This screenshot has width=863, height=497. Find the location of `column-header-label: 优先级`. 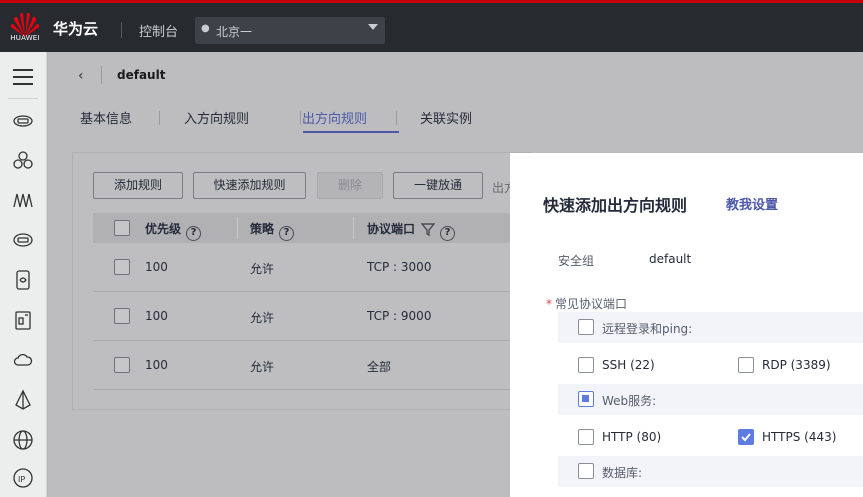

column-header-label: 优先级 is located at coordinates (163, 229).